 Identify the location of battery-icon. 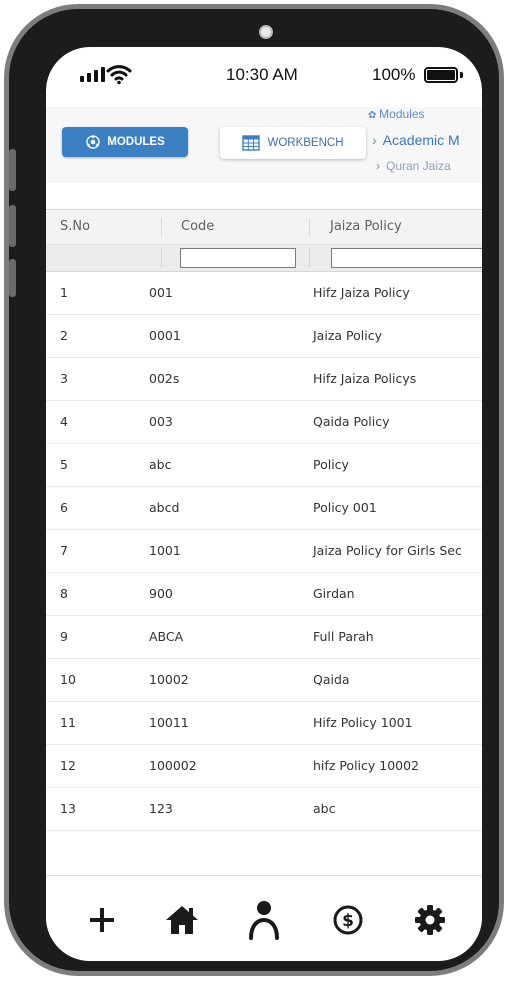
(441, 75).